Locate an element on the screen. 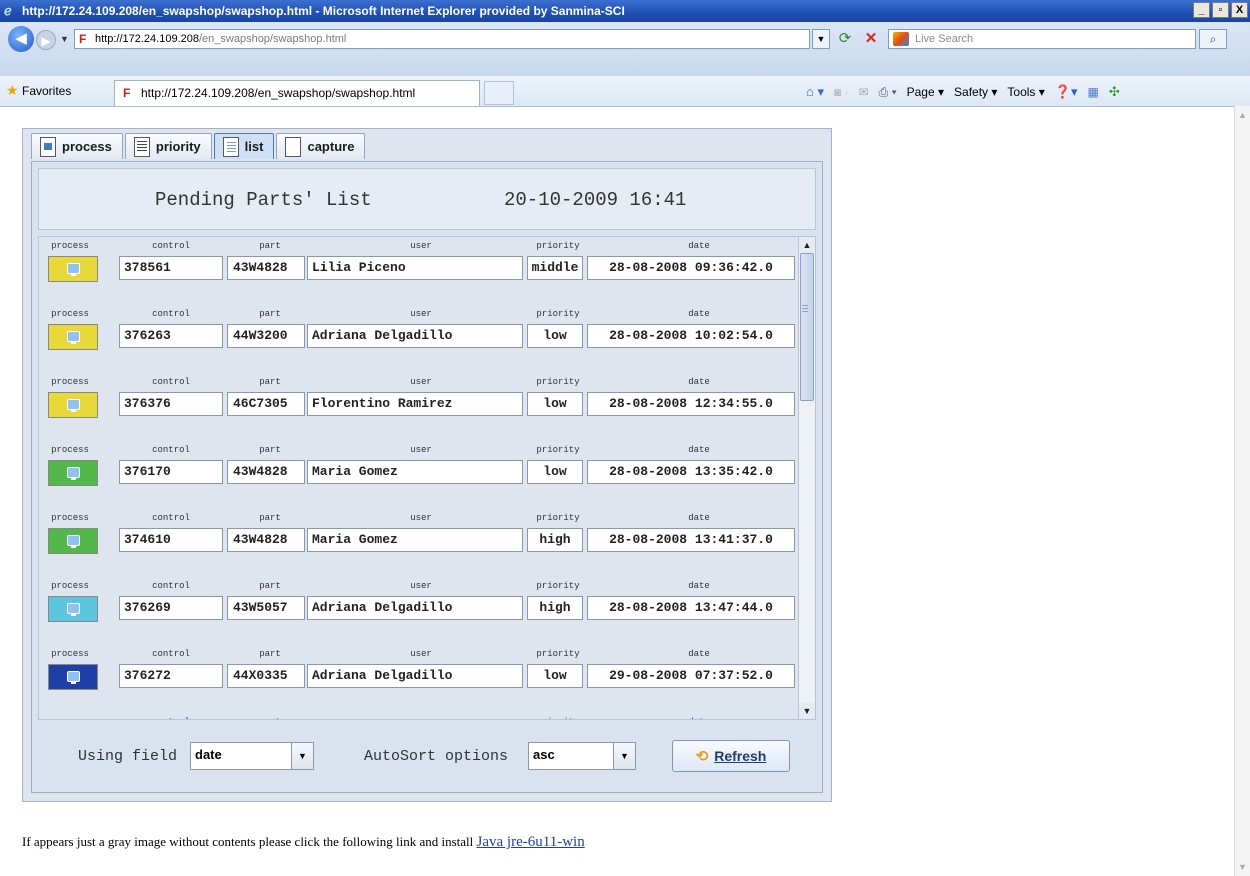 Image resolution: width=1250 pixels, height=876 pixels. messenger-icon: ✣ is located at coordinates (1114, 92).